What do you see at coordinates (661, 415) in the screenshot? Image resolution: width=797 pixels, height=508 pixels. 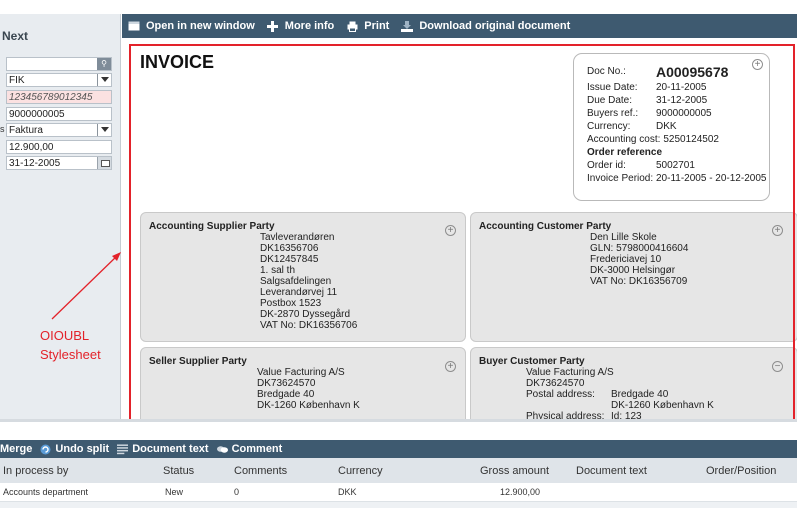 I see `physical-address-row: Physical address: Id: 123` at bounding box center [661, 415].